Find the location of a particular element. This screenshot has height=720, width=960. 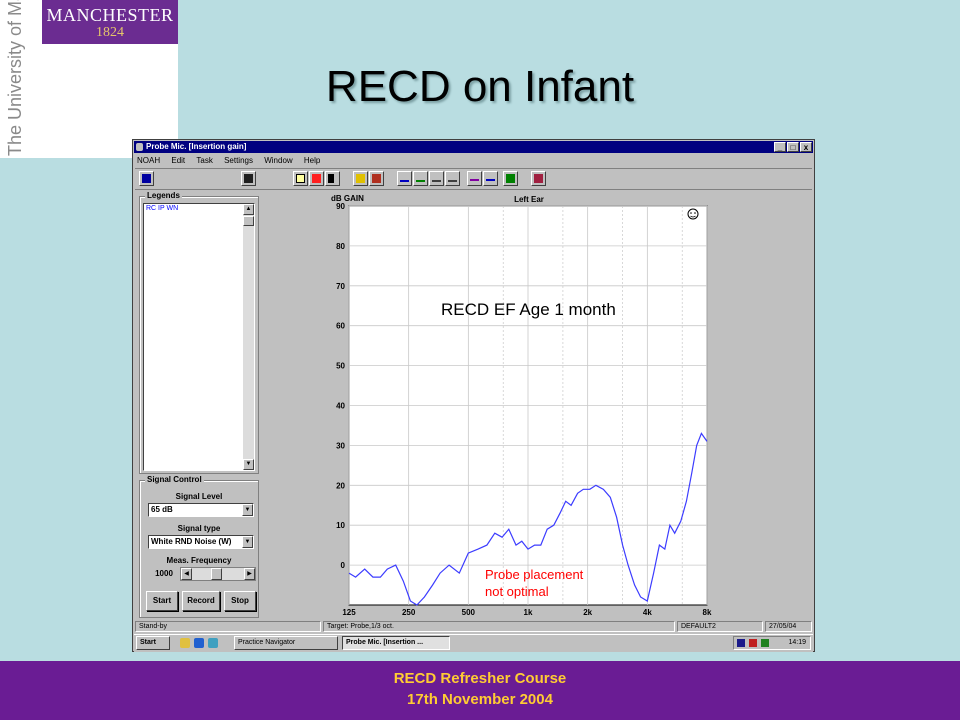

email-icon is located at coordinates (213, 643).